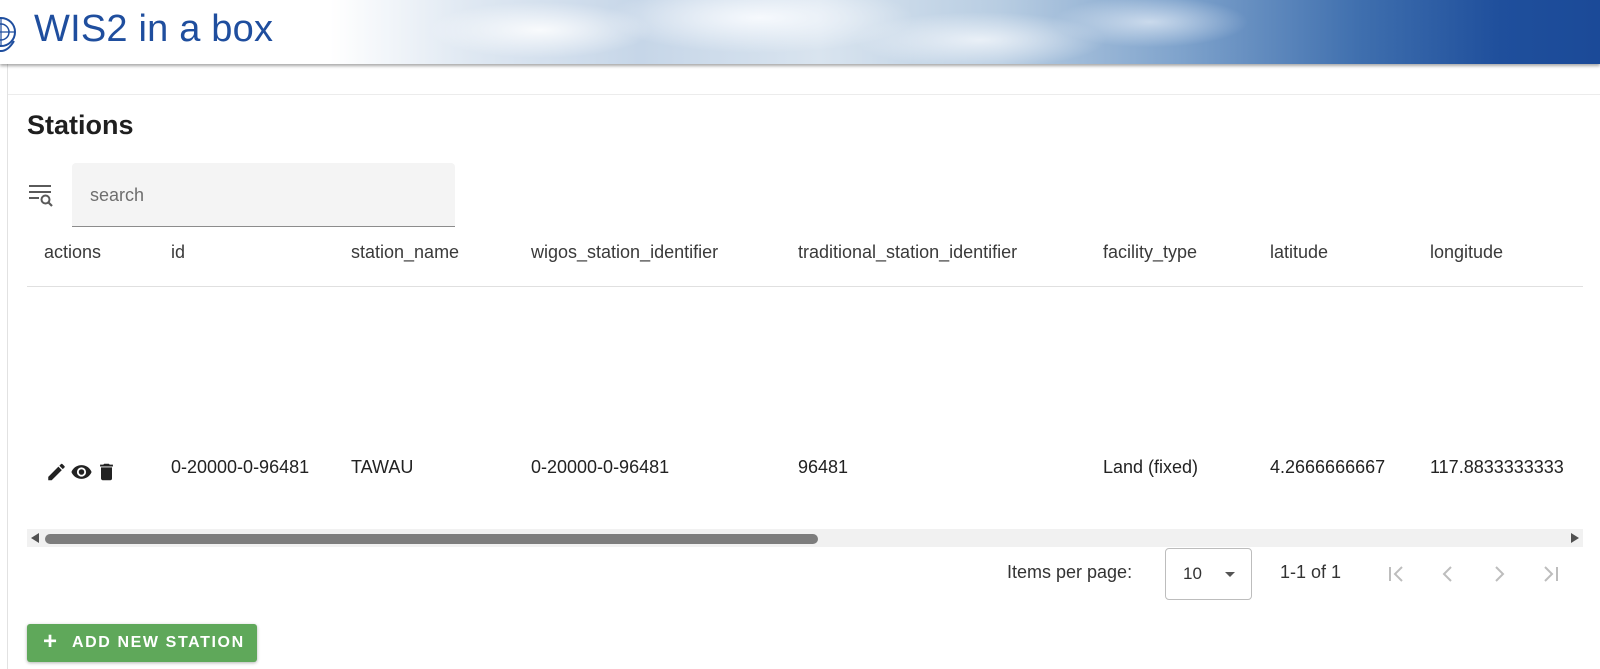 Image resolution: width=1600 pixels, height=669 pixels. Describe the element at coordinates (1575, 538) in the screenshot. I see `scroll-right-arrow-icon` at that location.